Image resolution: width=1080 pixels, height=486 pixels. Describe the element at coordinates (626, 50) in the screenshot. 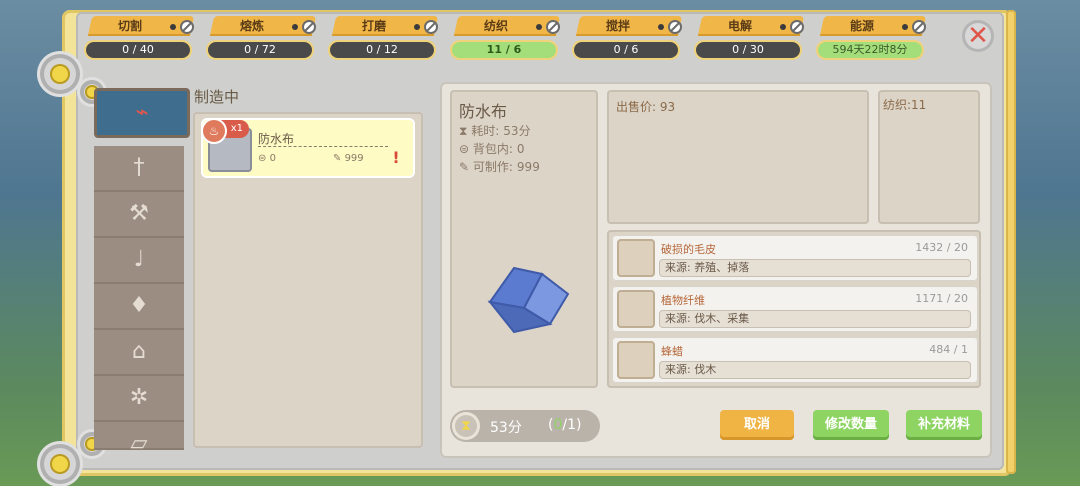

I see `tab-progress: 0 / 6` at that location.